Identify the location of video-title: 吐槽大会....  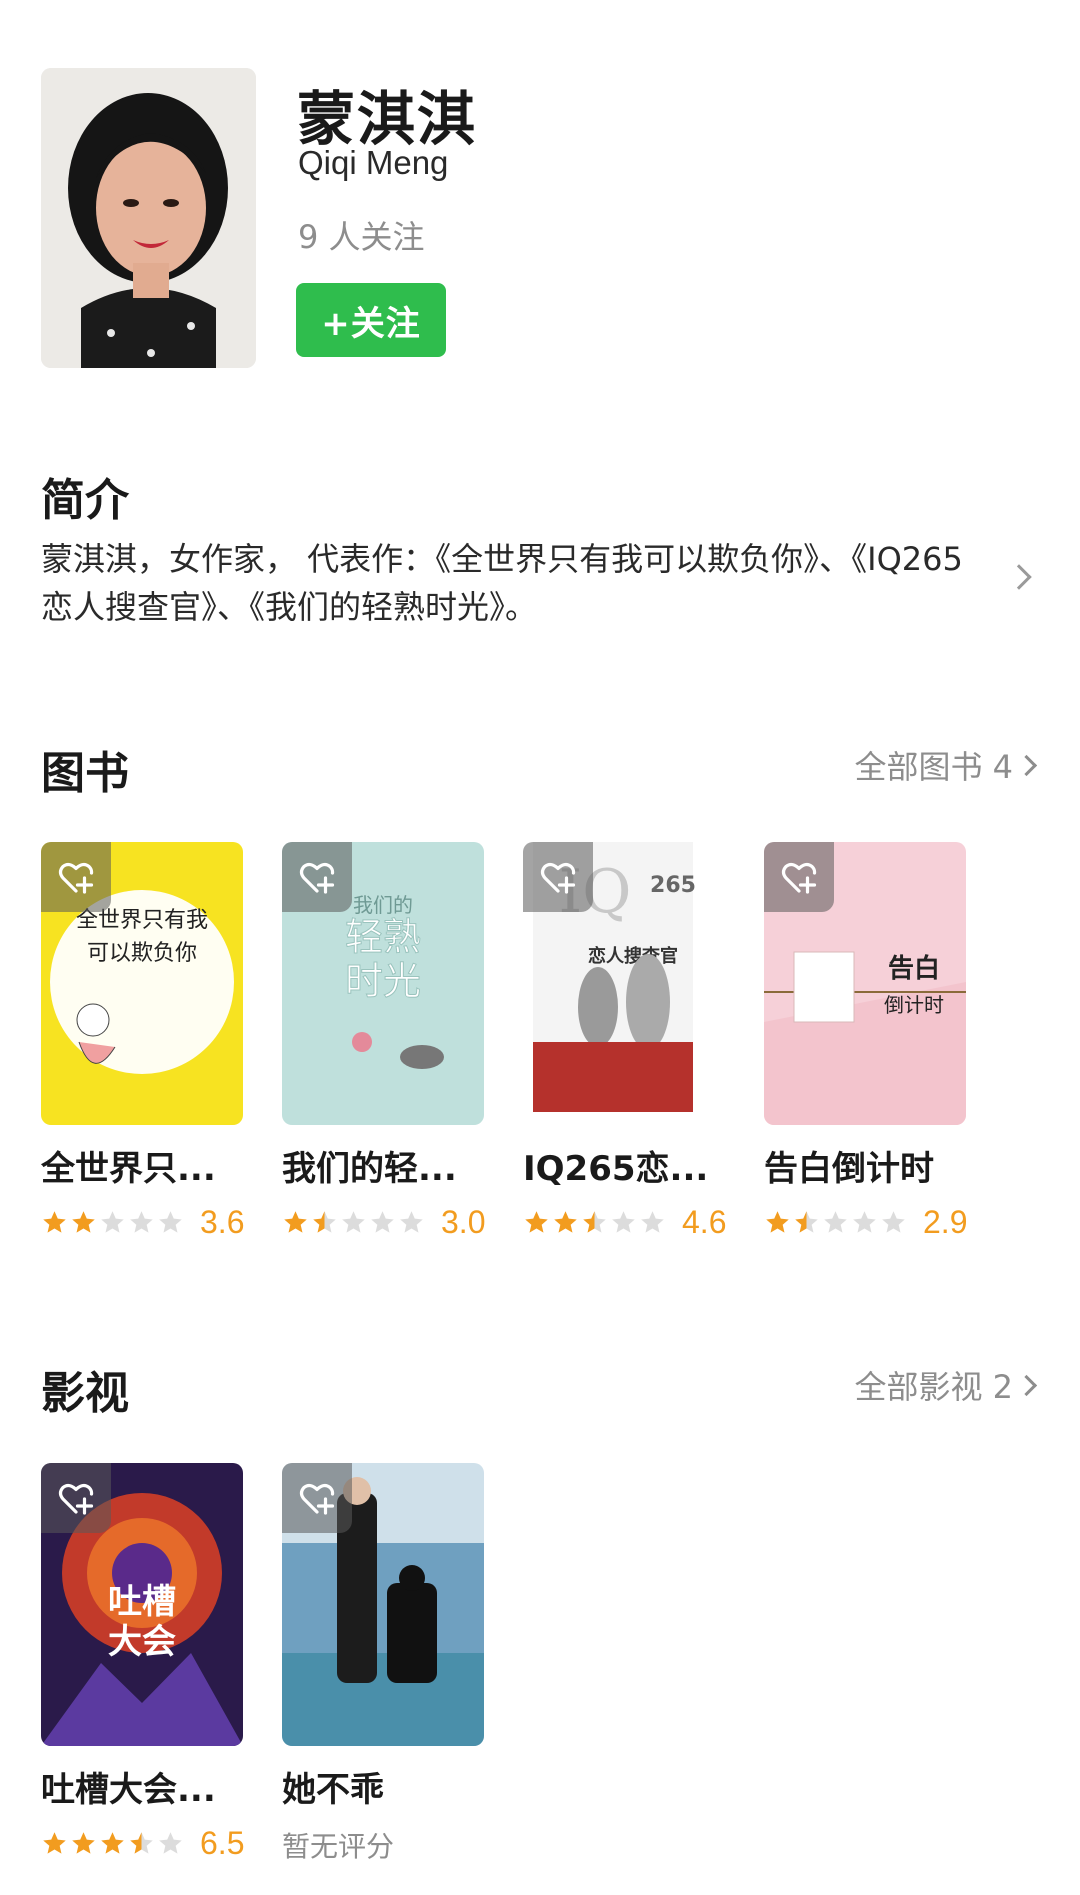
(146, 1786).